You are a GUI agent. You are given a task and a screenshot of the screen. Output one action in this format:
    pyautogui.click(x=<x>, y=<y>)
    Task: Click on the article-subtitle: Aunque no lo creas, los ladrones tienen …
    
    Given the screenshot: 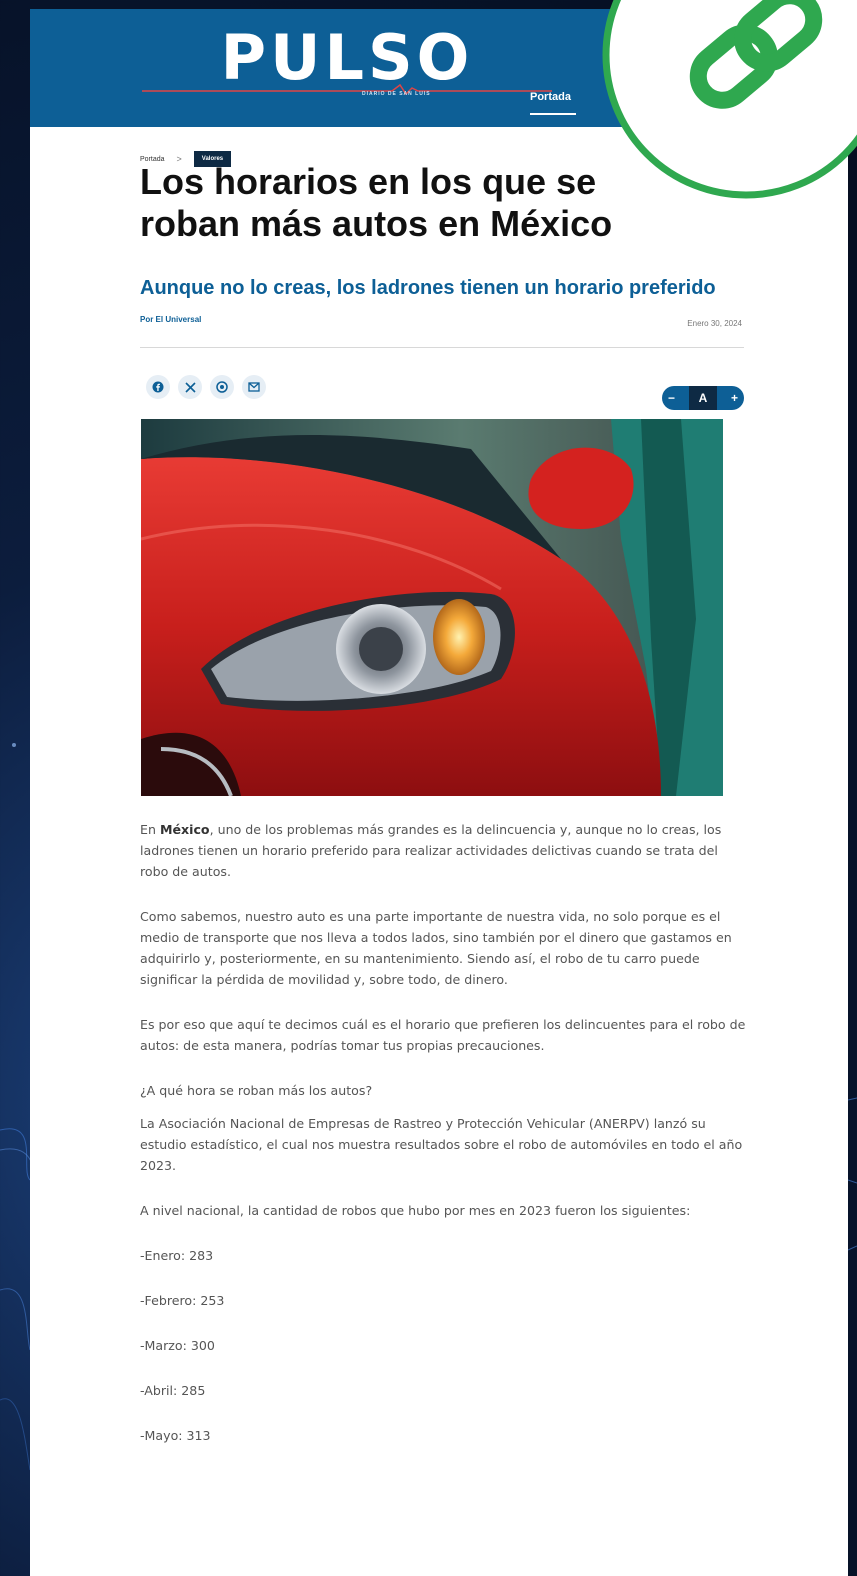 What is the action you would take?
    pyautogui.click(x=428, y=288)
    